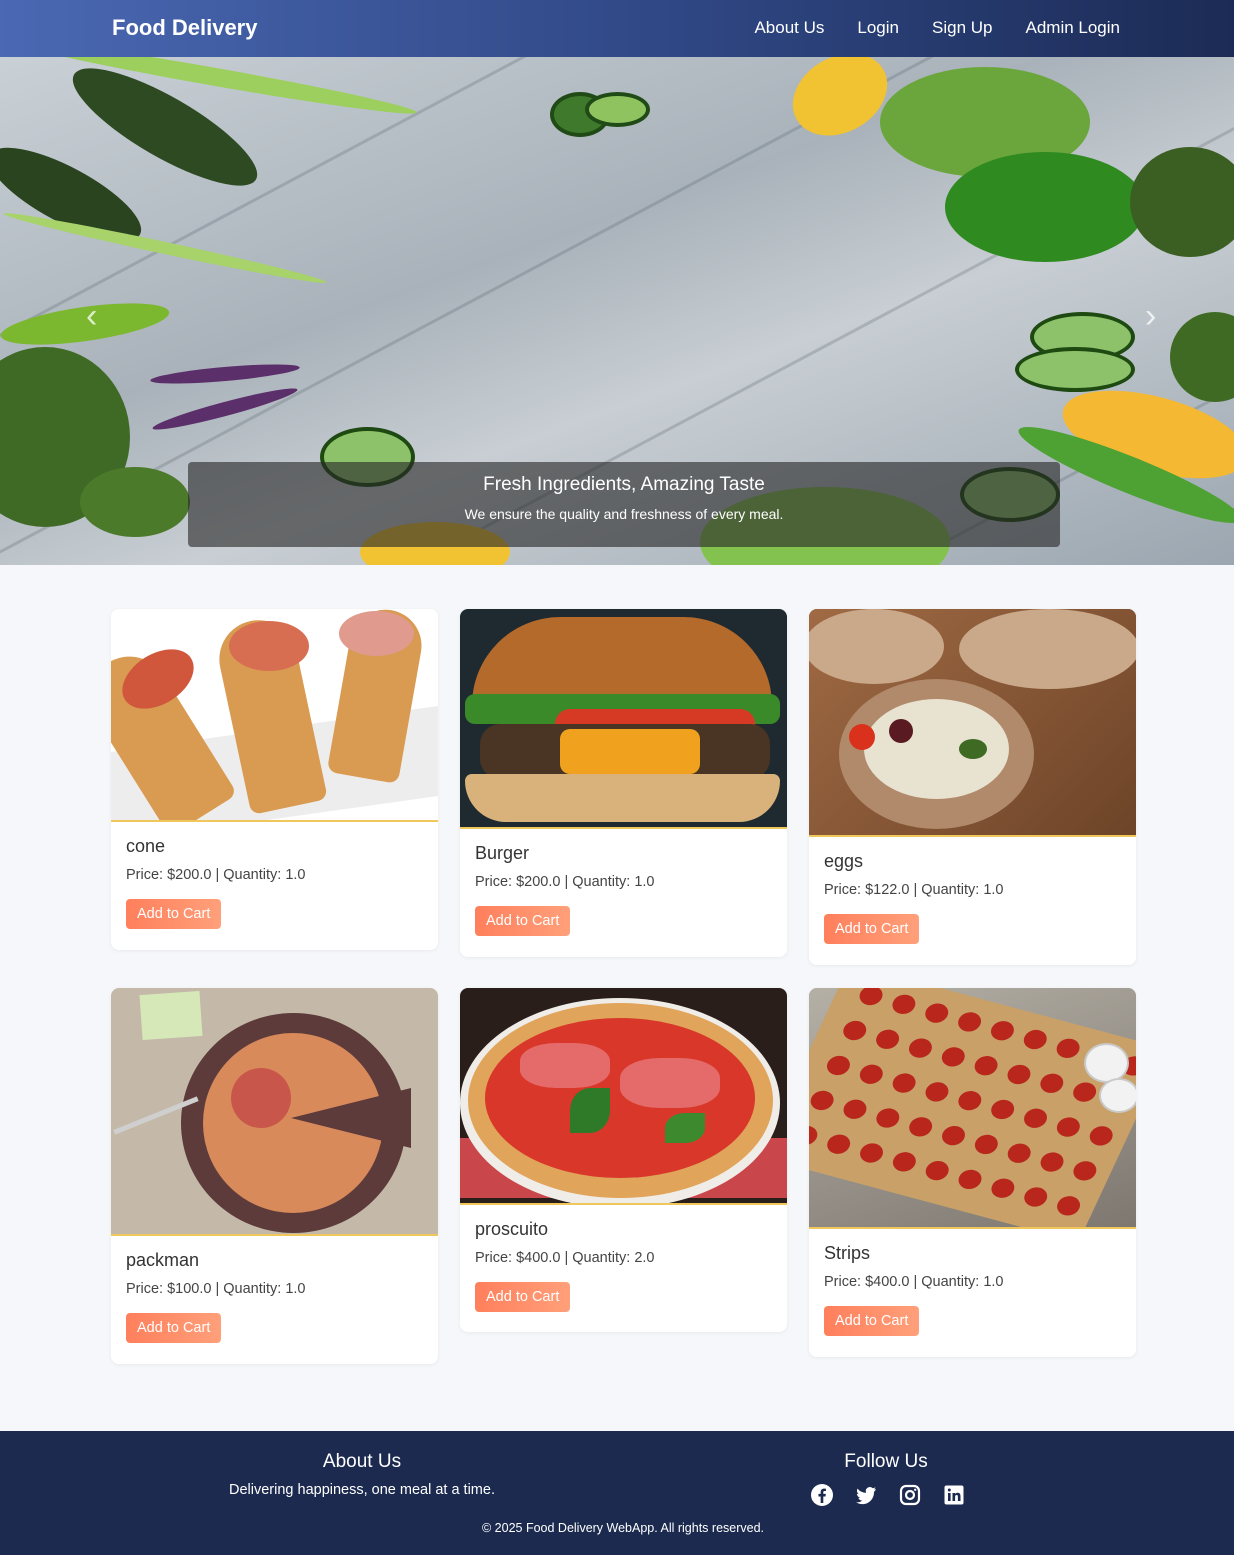 This screenshot has height=1555, width=1234. What do you see at coordinates (216, 1289) in the screenshot?
I see `product-price-quantity: Price: $100.0 | Quantity: 1.0` at bounding box center [216, 1289].